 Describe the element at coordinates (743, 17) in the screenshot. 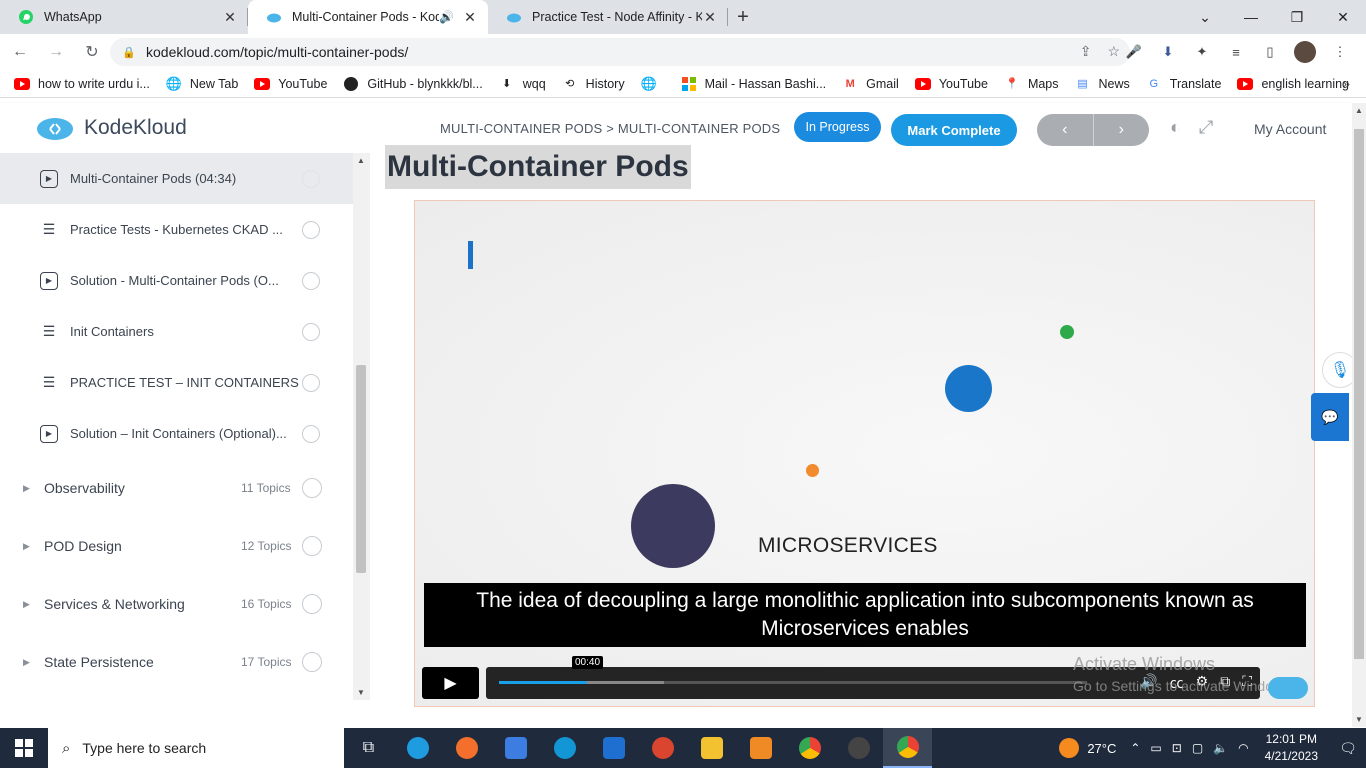

I see `new-tab-icon: +` at that location.